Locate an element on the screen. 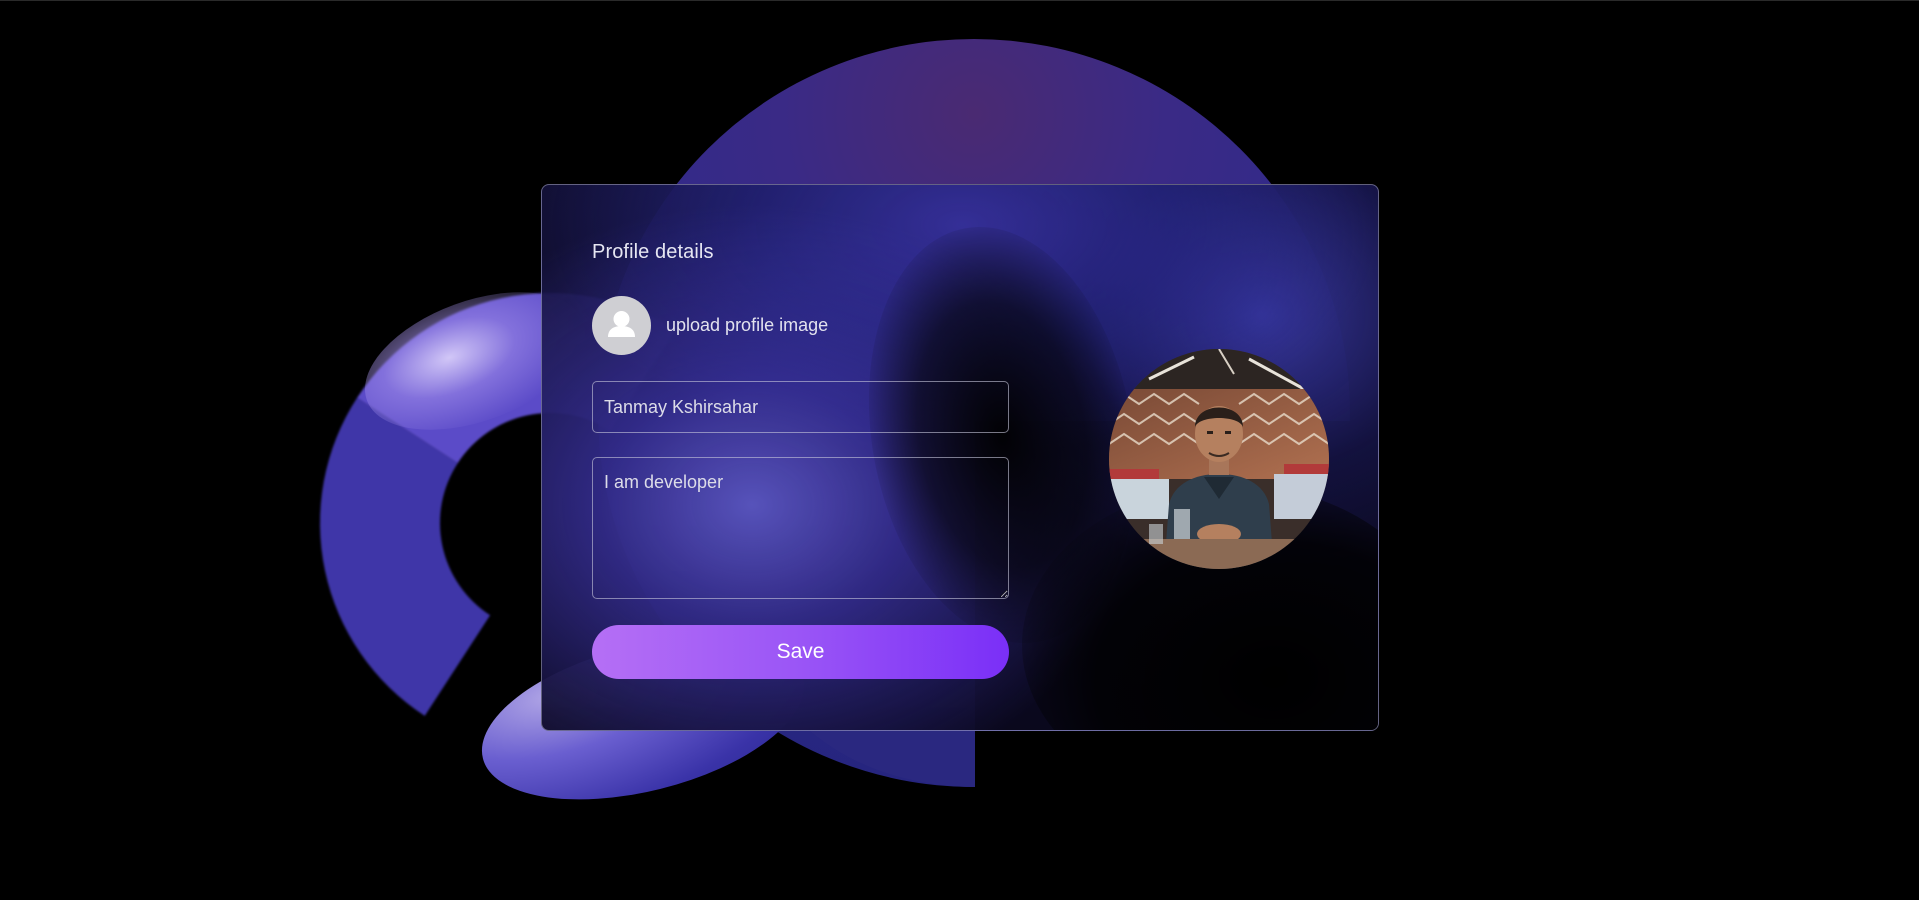 The image size is (1919, 900). user-icon is located at coordinates (621, 325).